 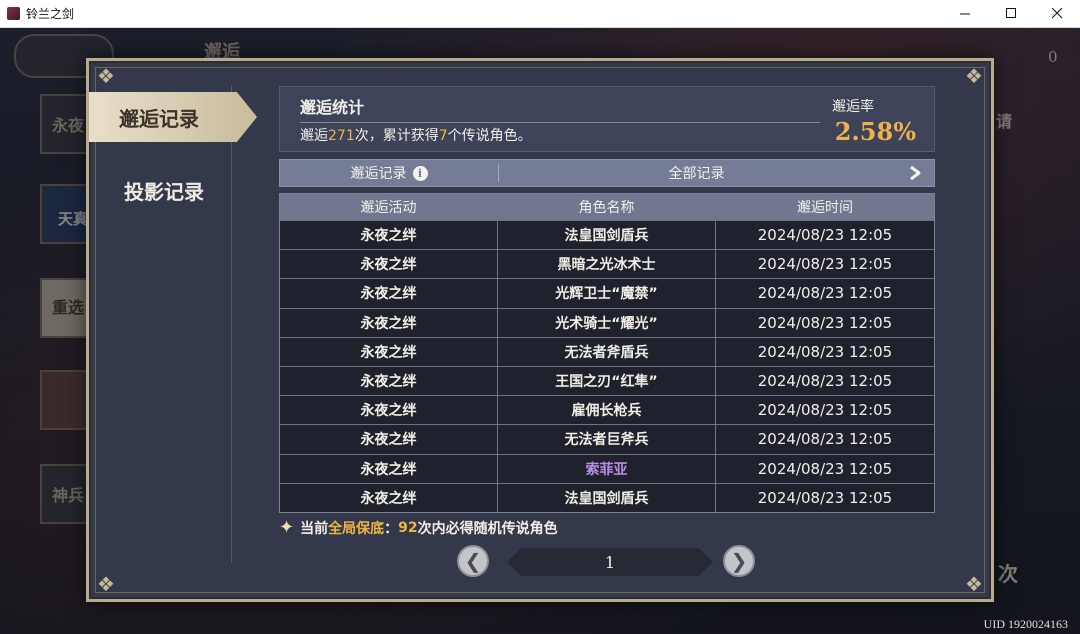 I want to click on cell-character-name: 王国之刃“红隼”, so click(x=607, y=381).